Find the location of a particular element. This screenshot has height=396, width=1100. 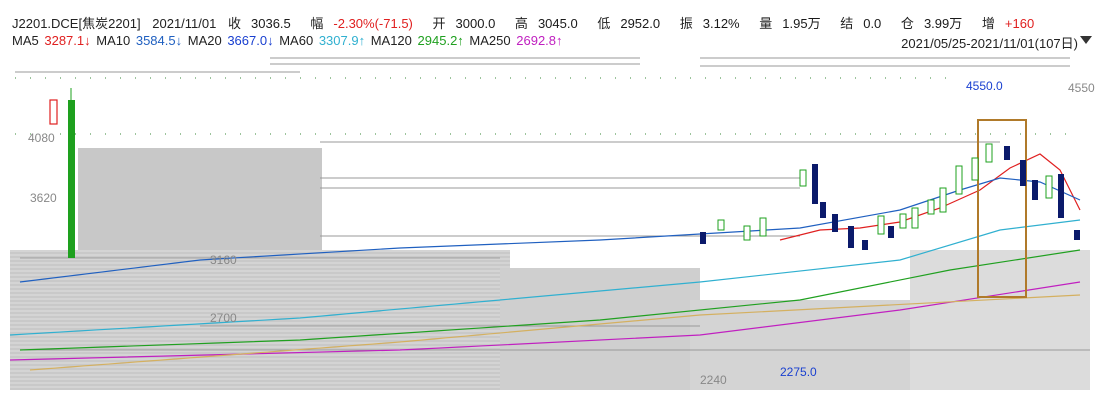

change-value: -2.30%(-71.5) is located at coordinates (373, 23).